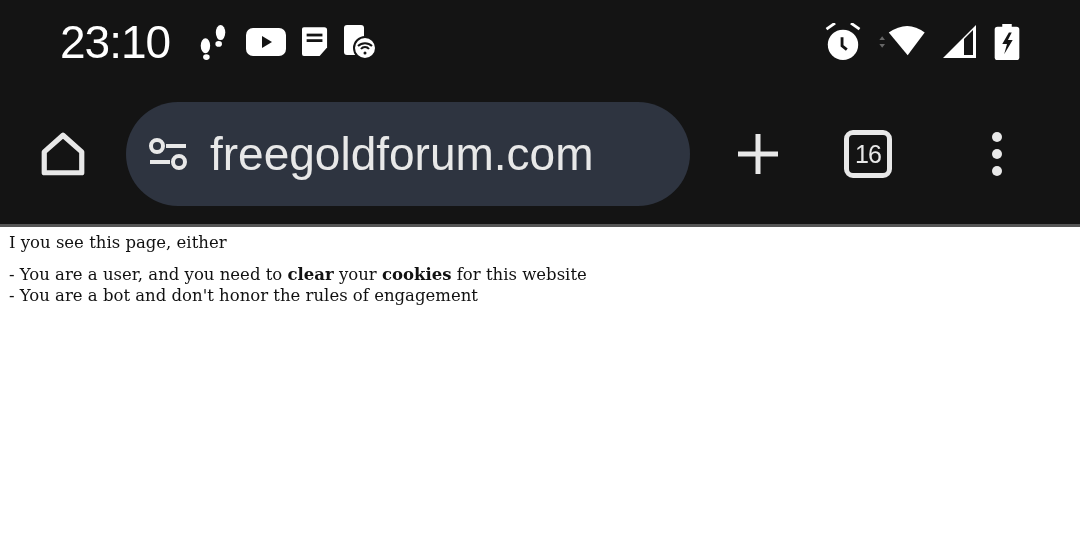  I want to click on alarm-clock-icon, so click(843, 42).